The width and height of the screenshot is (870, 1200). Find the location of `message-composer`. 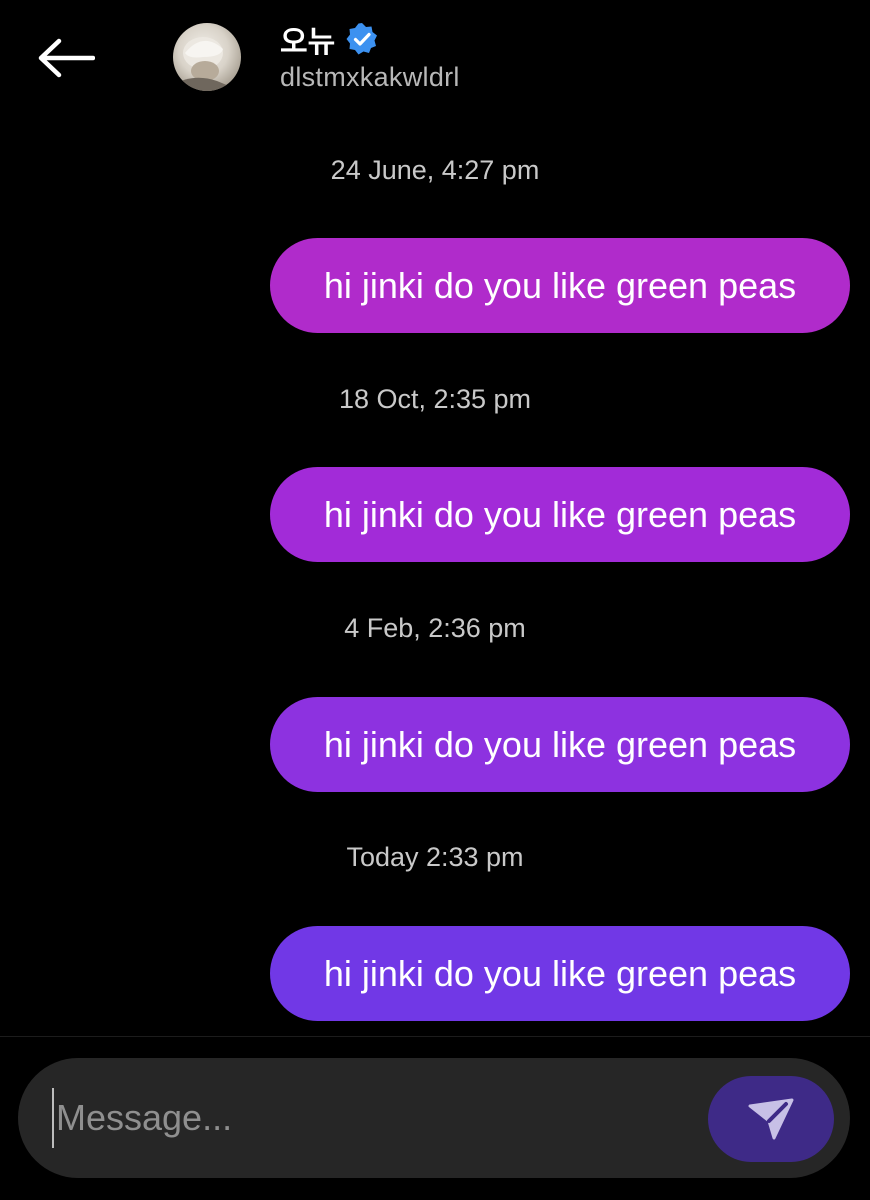

message-composer is located at coordinates (434, 1118).